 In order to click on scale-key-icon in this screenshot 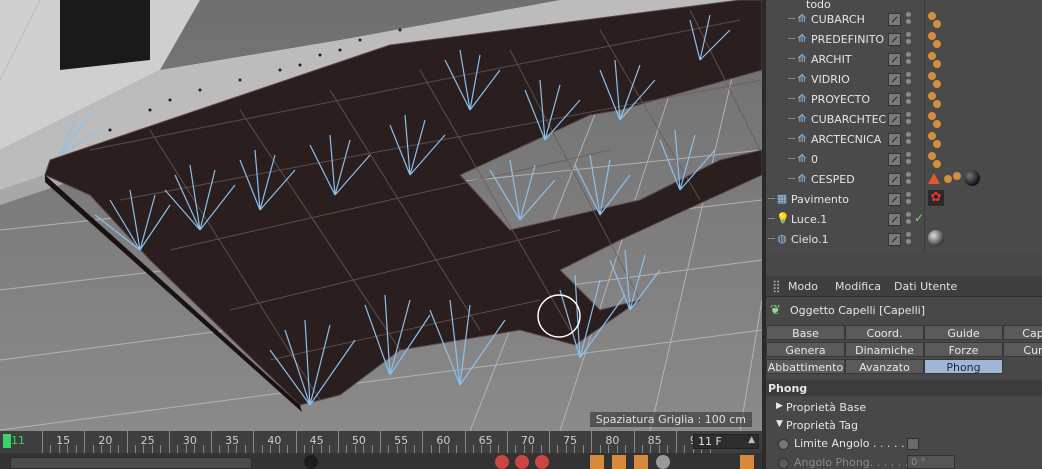, I will do `click(619, 462)`.